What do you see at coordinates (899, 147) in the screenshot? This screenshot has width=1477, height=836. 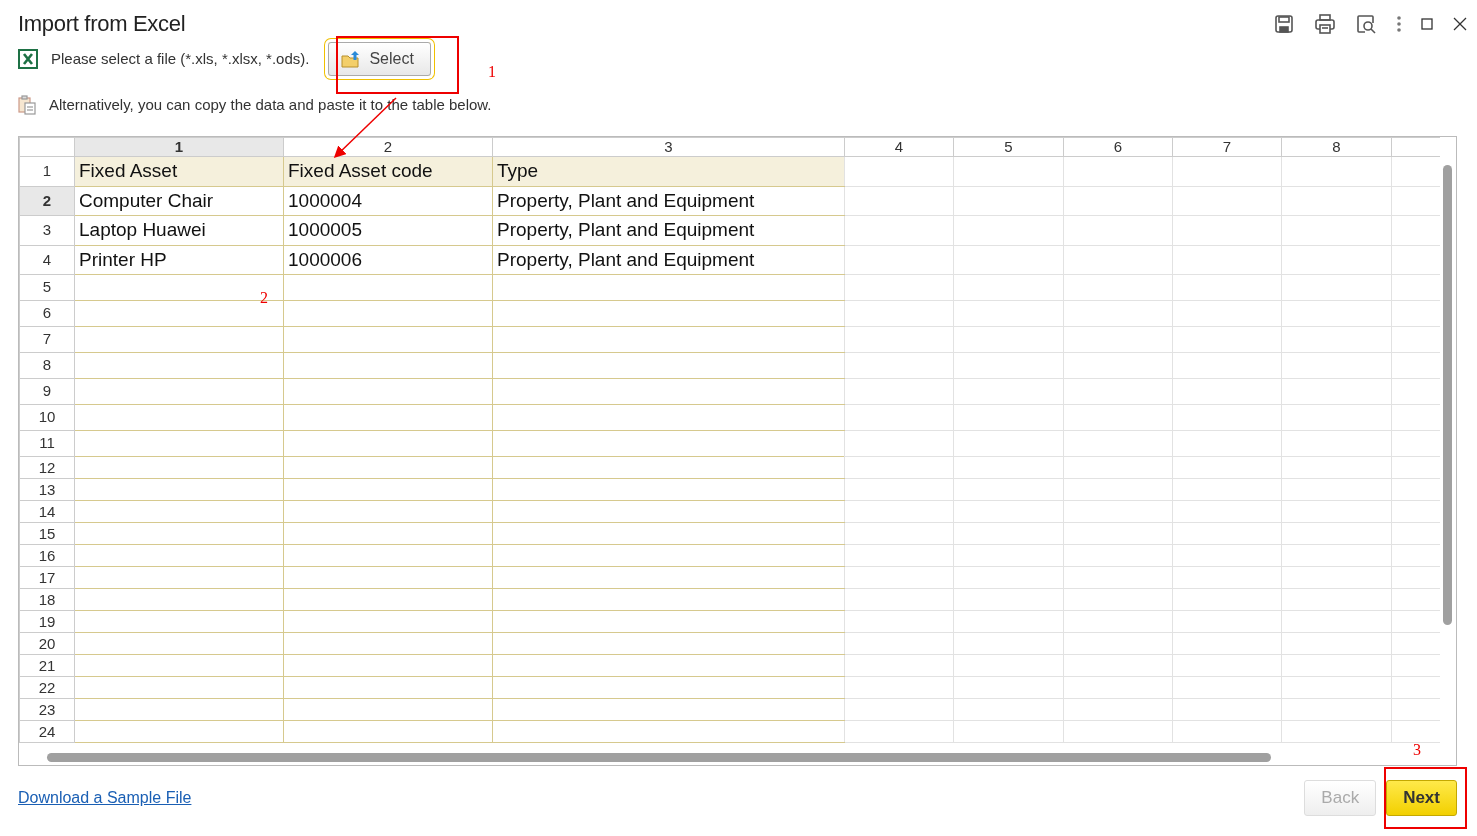 I see `column-header: 4` at bounding box center [899, 147].